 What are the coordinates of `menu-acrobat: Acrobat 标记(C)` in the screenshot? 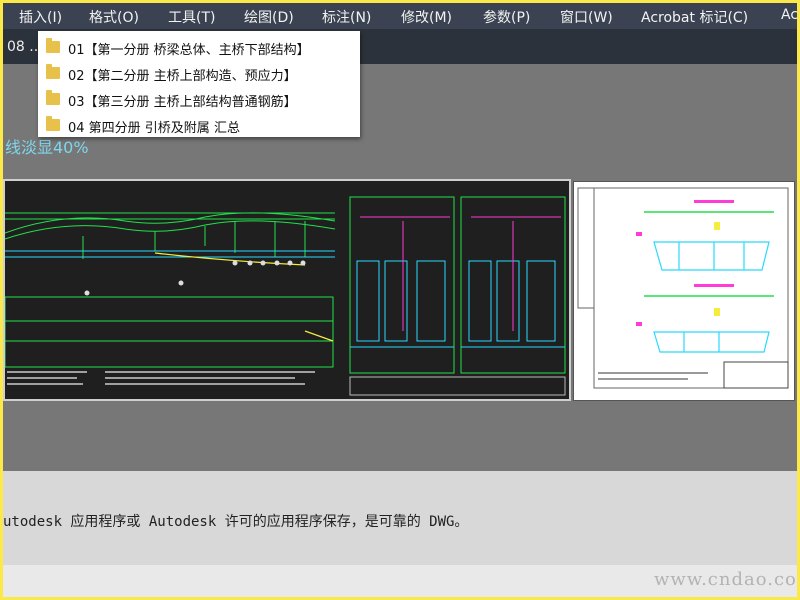 It's located at (694, 17).